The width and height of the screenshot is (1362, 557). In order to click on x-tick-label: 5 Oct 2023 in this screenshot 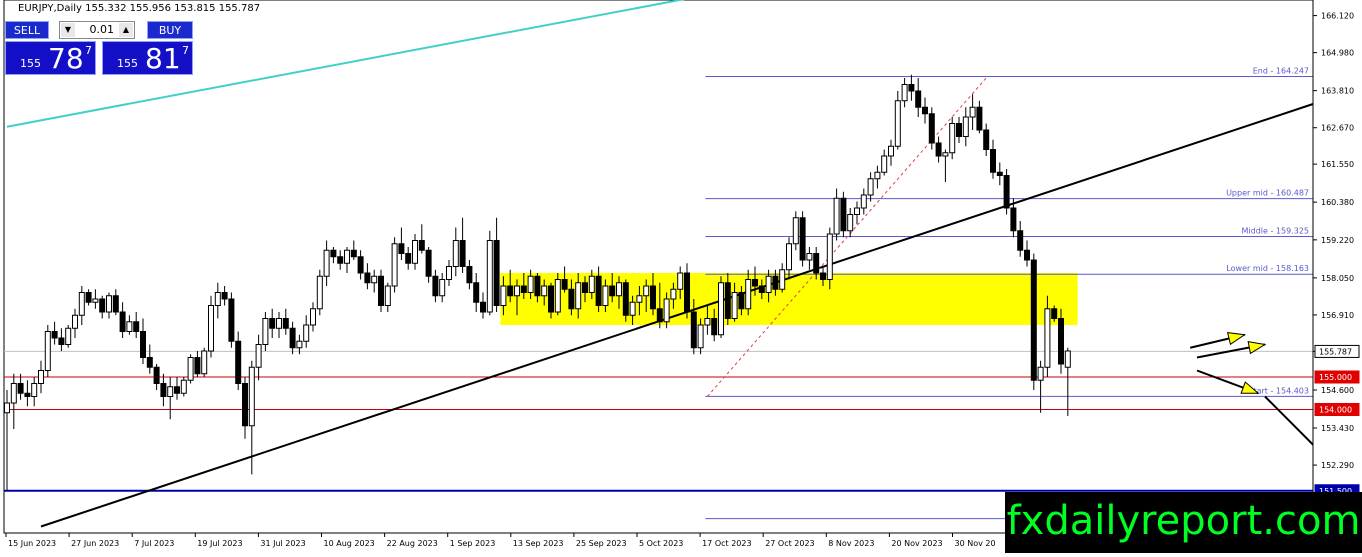, I will do `click(661, 543)`.